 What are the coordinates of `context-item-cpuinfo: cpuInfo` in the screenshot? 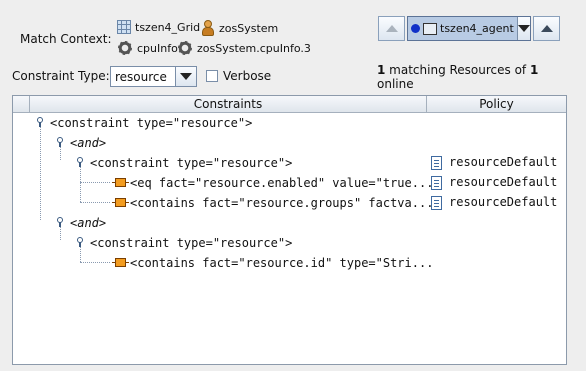 It's located at (147, 48).